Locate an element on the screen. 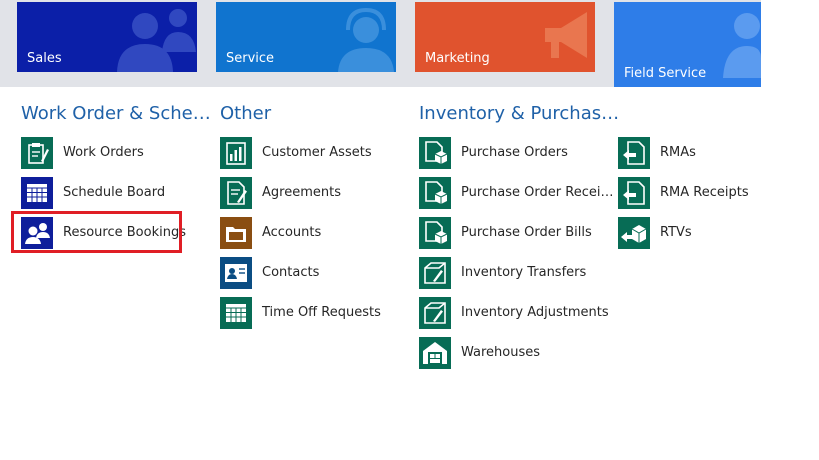 This screenshot has width=819, height=460. nav-item-label: Warehouses is located at coordinates (501, 352).